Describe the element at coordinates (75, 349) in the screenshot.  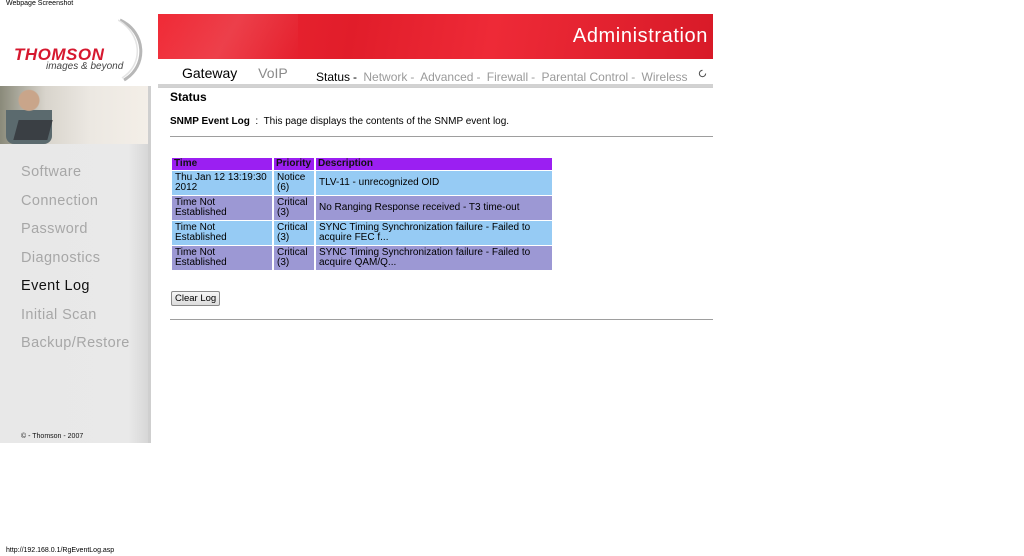
I see `sidebar-item-backup-restore: Backup/Restore` at that location.